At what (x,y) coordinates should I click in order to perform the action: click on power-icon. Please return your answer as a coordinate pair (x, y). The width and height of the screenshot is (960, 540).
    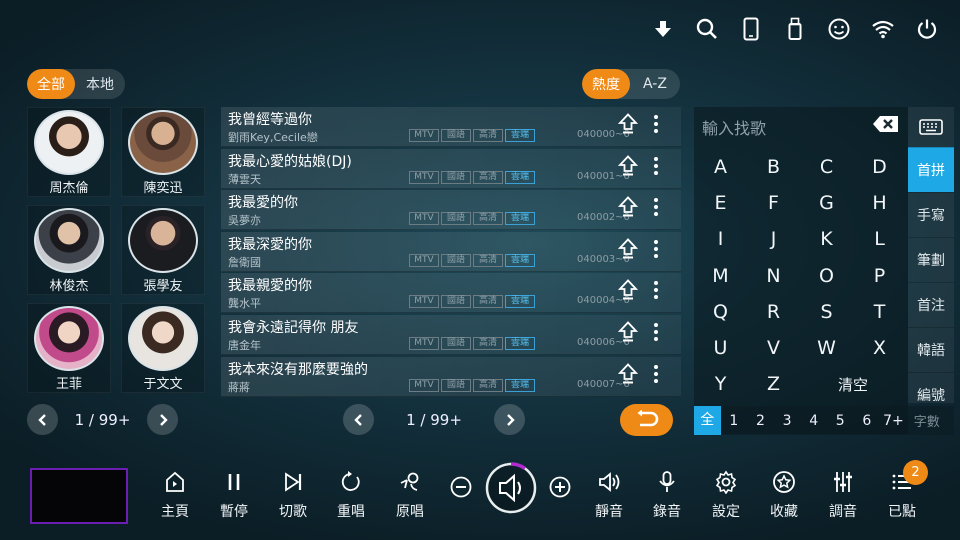
    Looking at the image, I should click on (927, 29).